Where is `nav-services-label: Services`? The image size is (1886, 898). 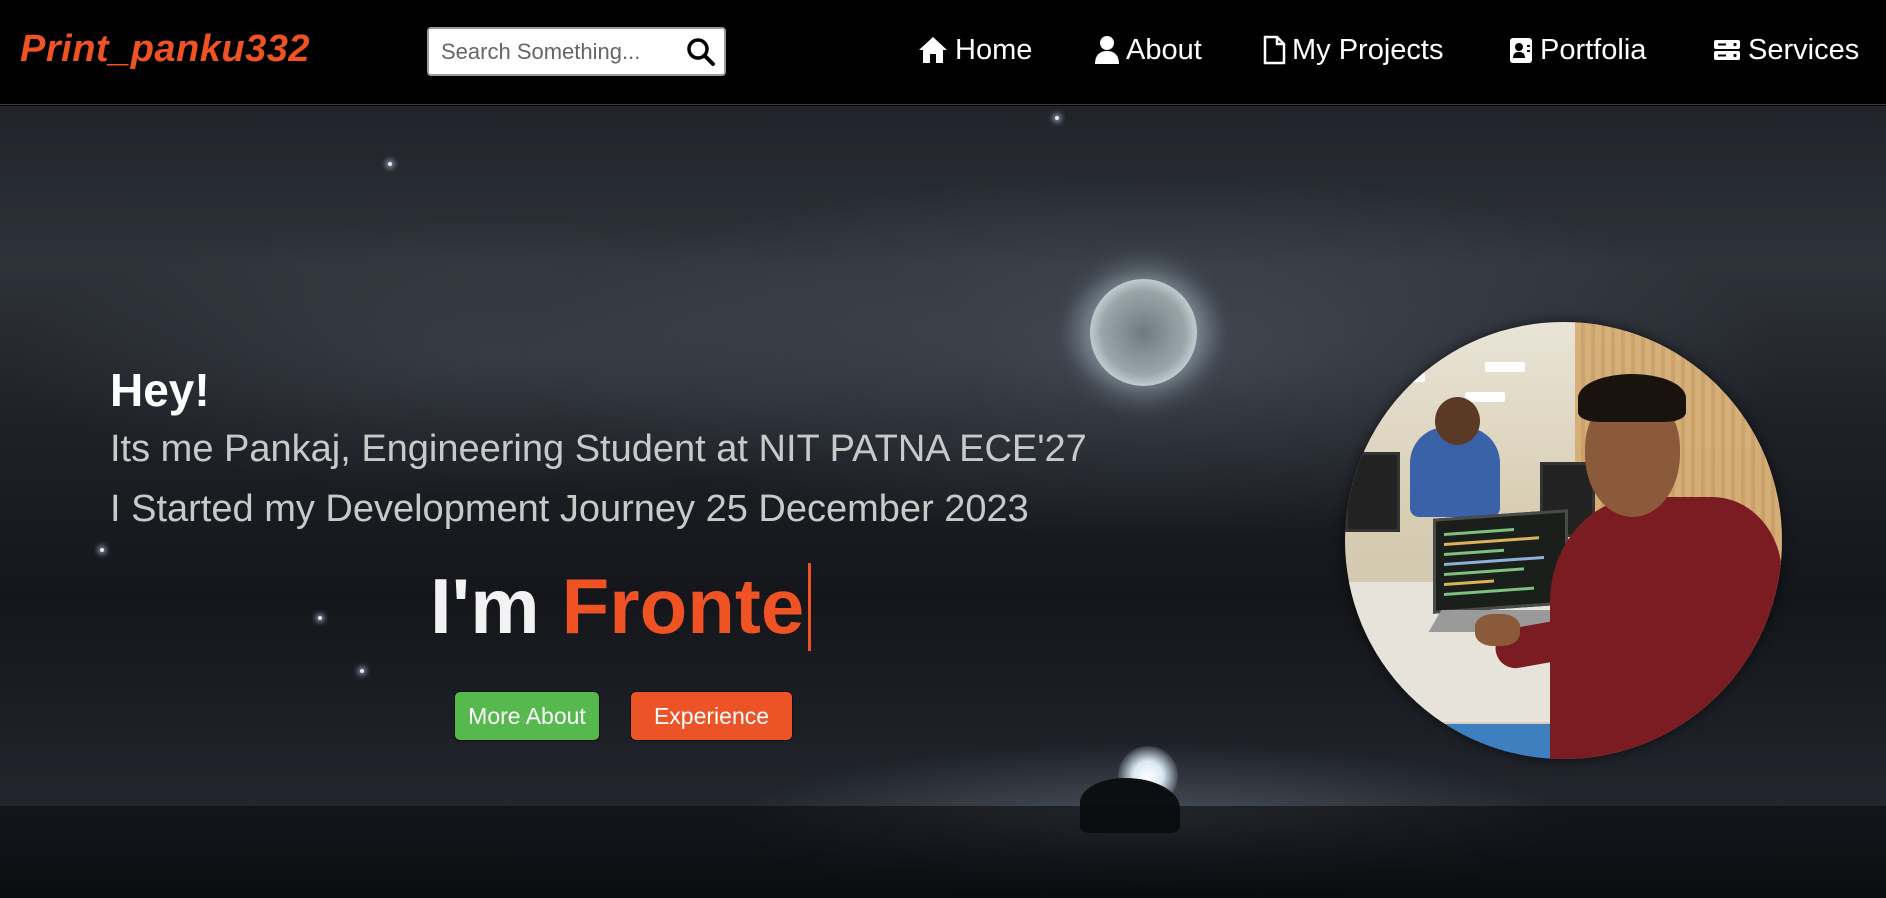
nav-services-label: Services is located at coordinates (1804, 49).